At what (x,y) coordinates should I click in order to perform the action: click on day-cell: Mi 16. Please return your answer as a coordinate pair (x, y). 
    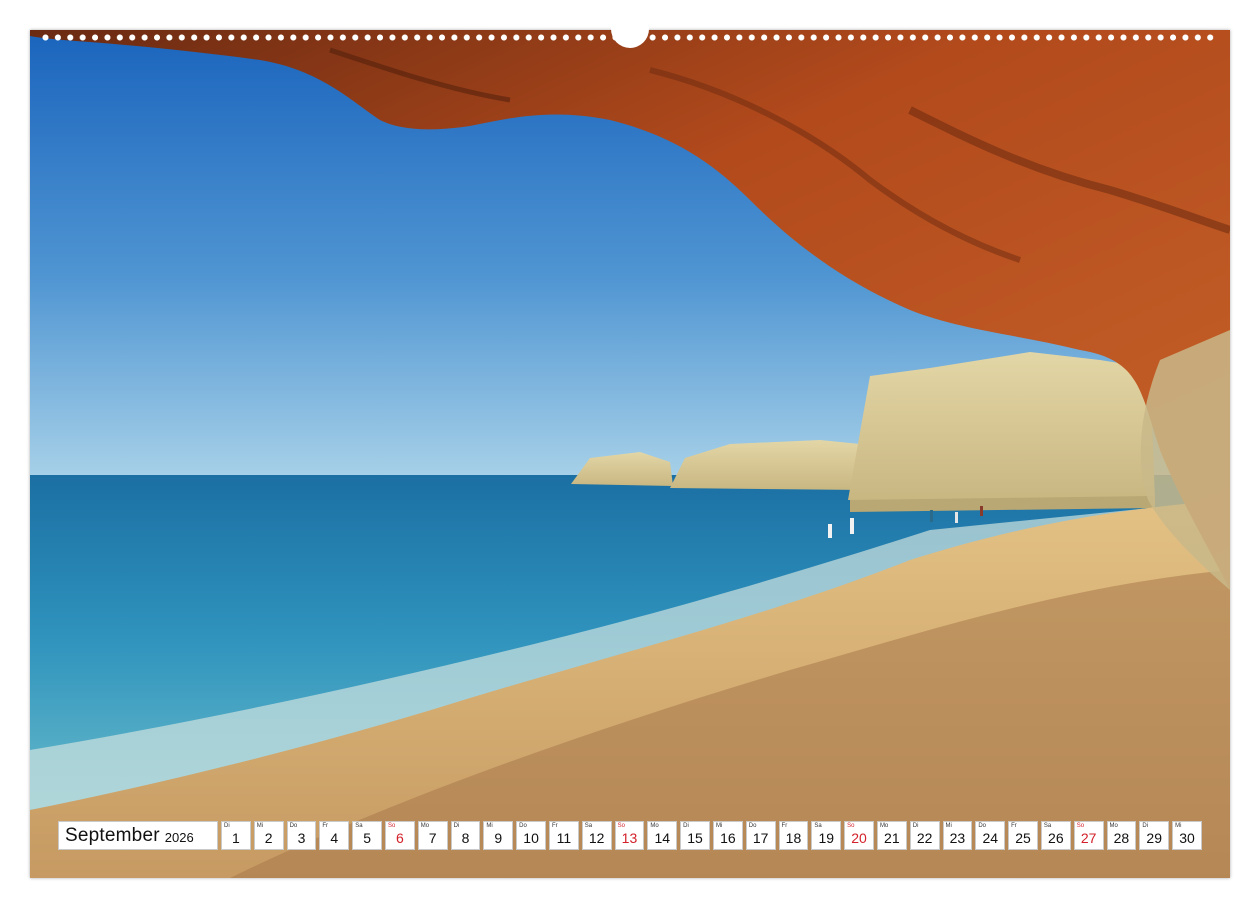
    Looking at the image, I should click on (727, 835).